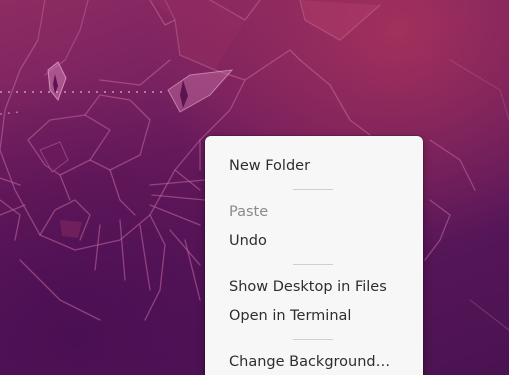 The image size is (509, 375). I want to click on menu-item-open-in-terminal: Open in Terminal, so click(314, 316).